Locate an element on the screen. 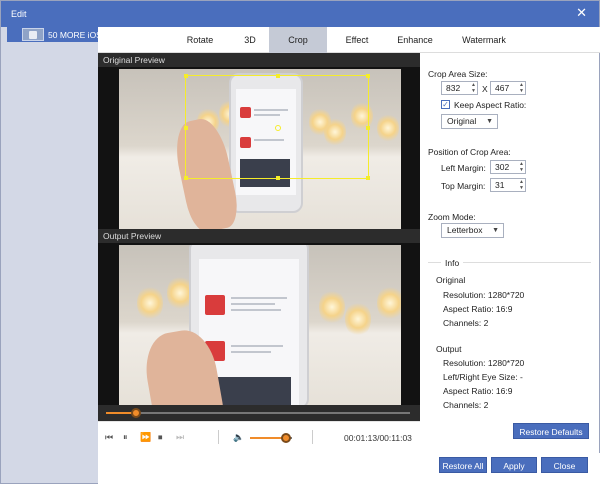 Image resolution: width=600 pixels, height=484 pixels. original-resolution: Resolution: 1280*720 is located at coordinates (484, 295).